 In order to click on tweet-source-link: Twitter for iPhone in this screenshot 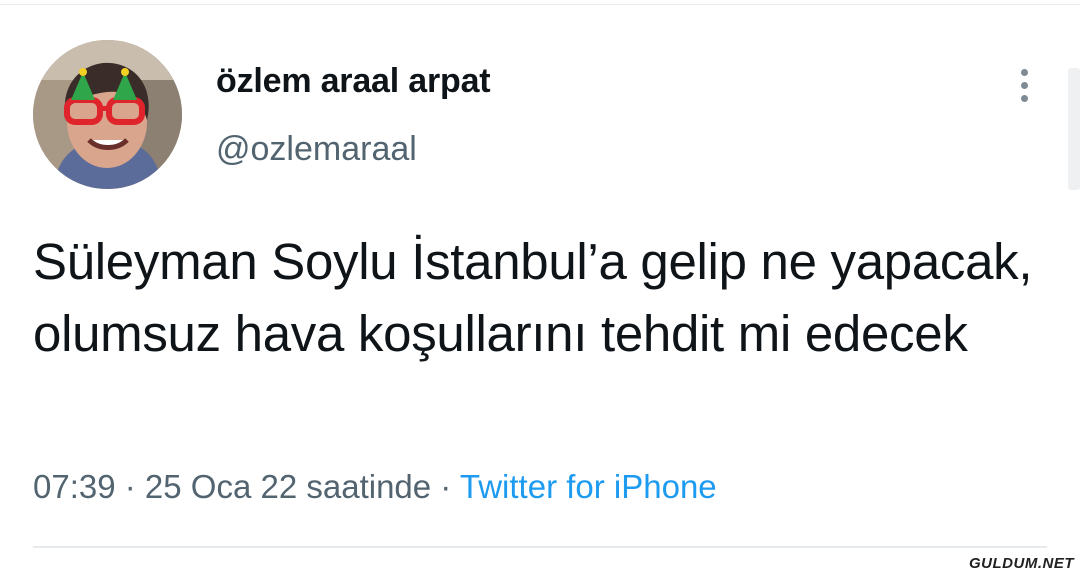, I will do `click(588, 486)`.